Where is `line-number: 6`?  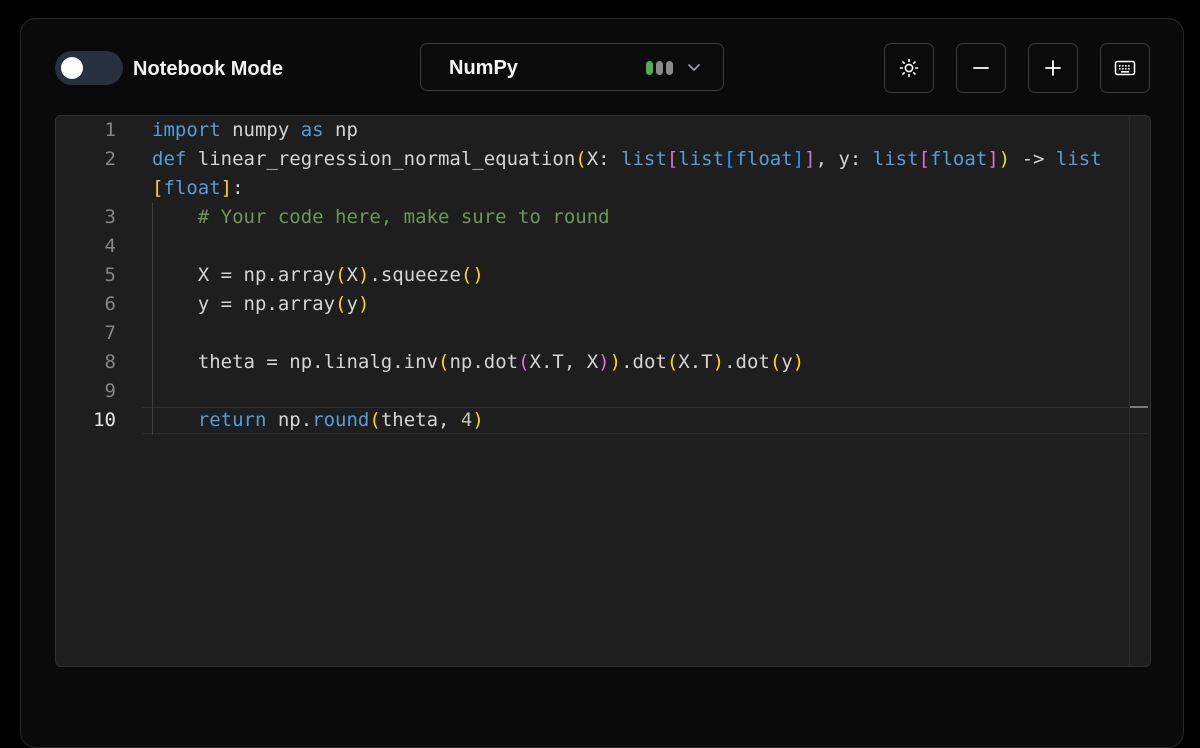
line-number: 6 is located at coordinates (110, 304).